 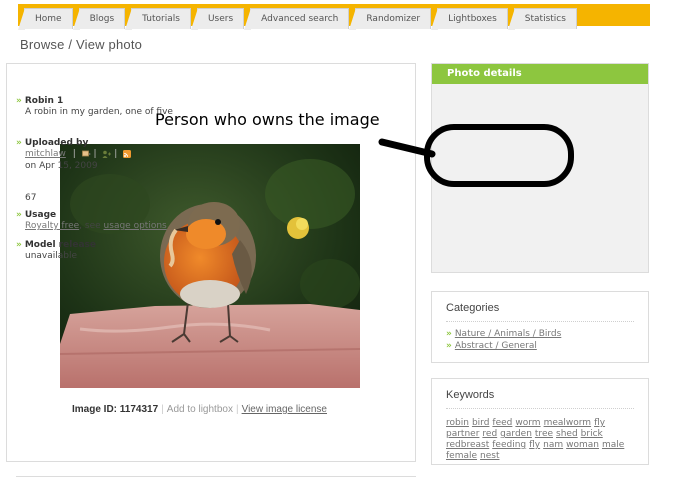 I want to click on keyword-link: tree, so click(x=544, y=434).